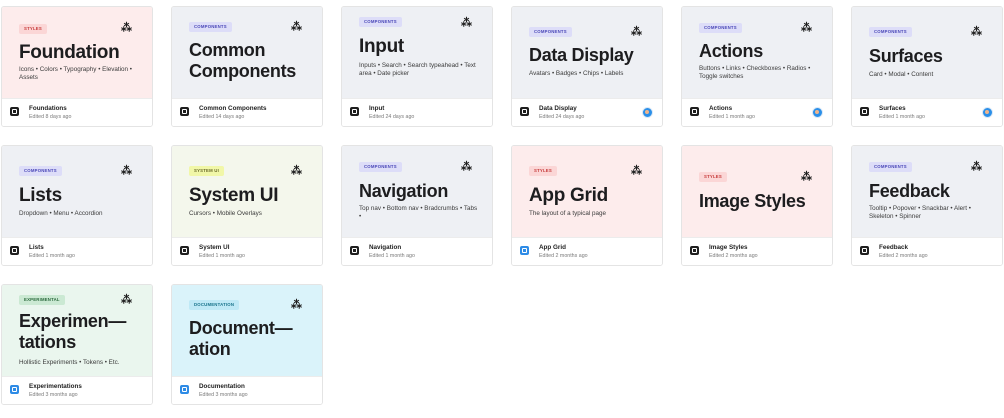  I want to click on file-footer: App Grid Edited 2 months ago, so click(587, 251).